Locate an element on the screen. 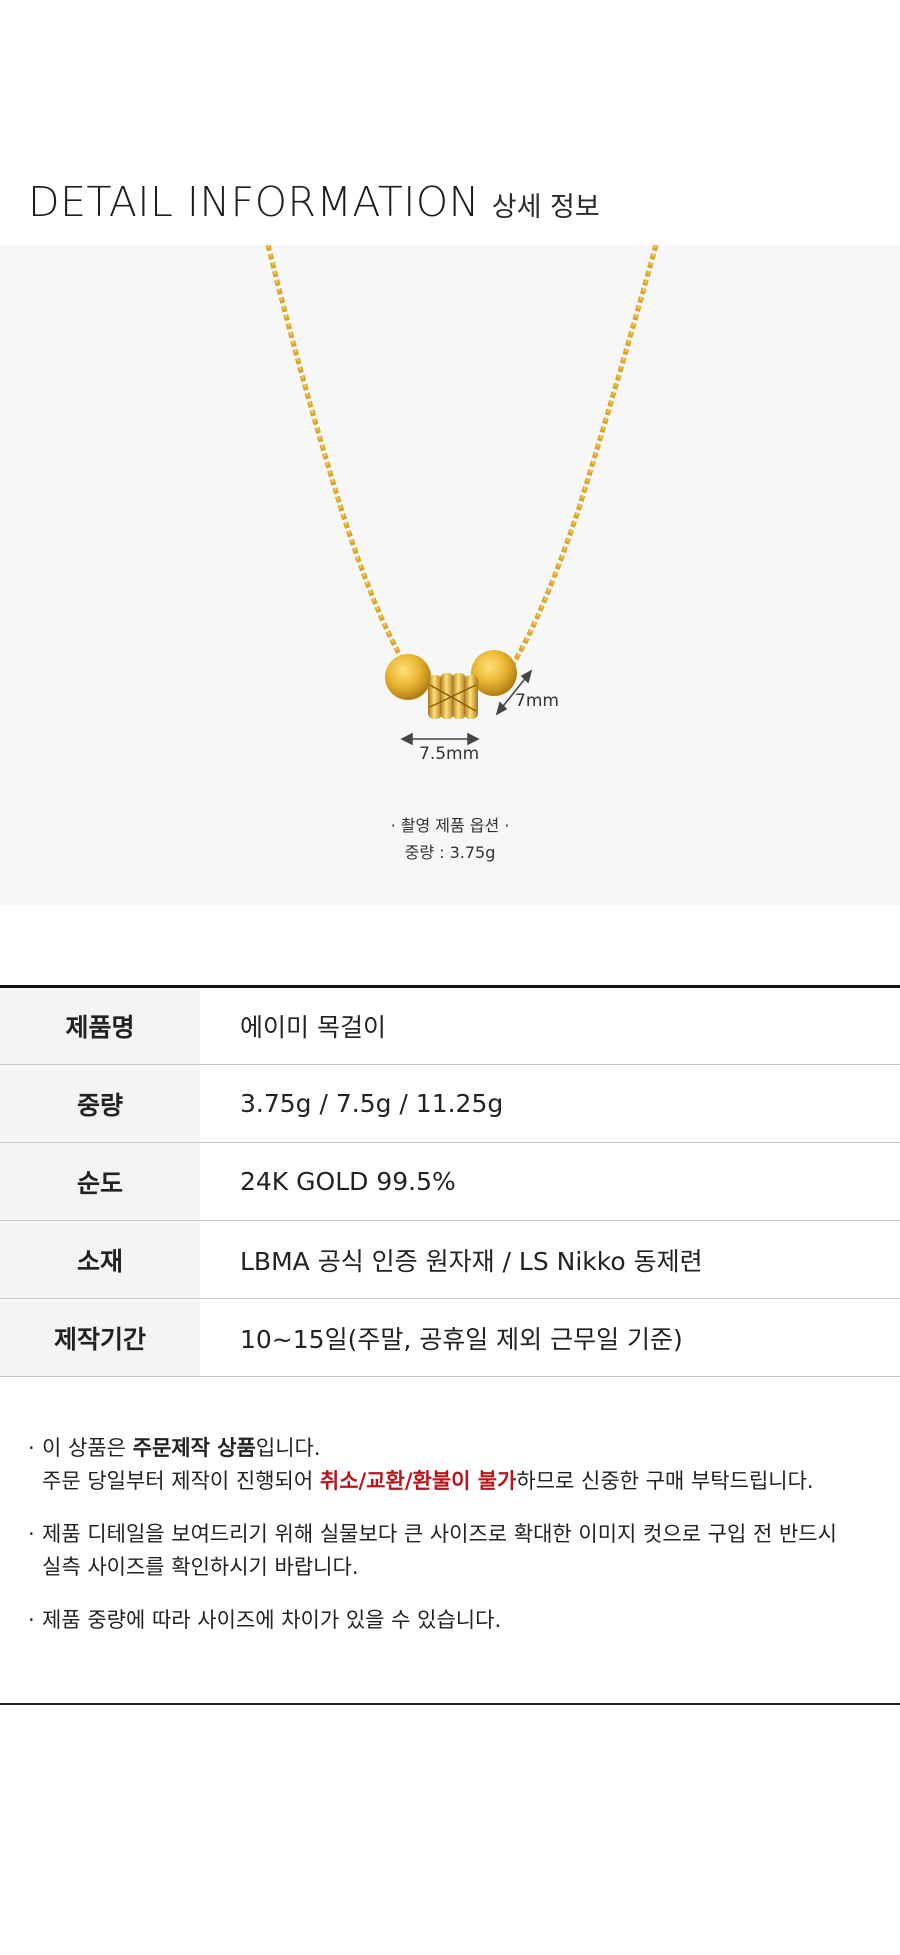  chain-right is located at coordinates (581, 461).